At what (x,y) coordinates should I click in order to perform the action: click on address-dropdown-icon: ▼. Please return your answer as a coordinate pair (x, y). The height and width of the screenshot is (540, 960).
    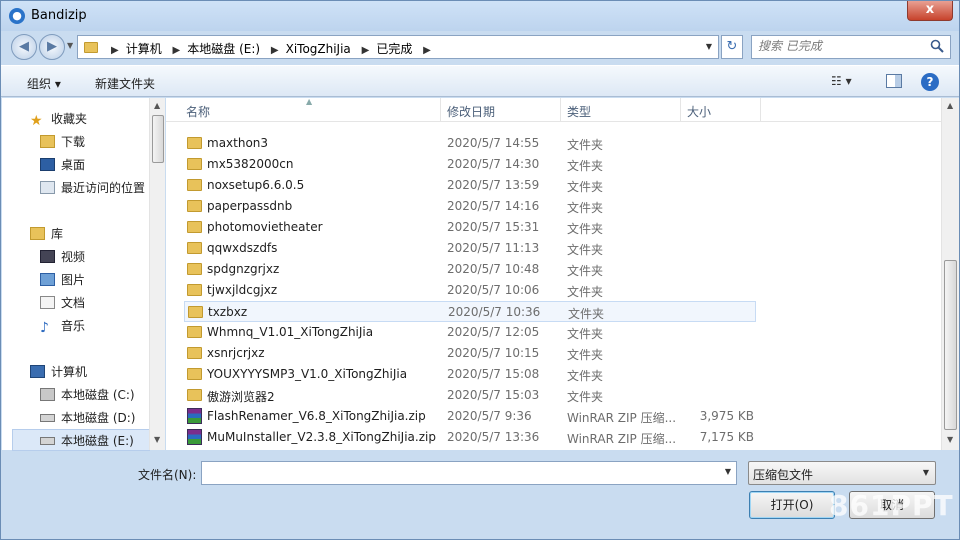
    Looking at the image, I should click on (709, 46).